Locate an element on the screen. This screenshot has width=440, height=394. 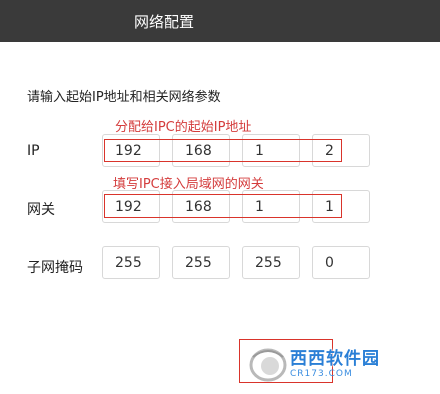
mask-label: 子网掩码 is located at coordinates (55, 268).